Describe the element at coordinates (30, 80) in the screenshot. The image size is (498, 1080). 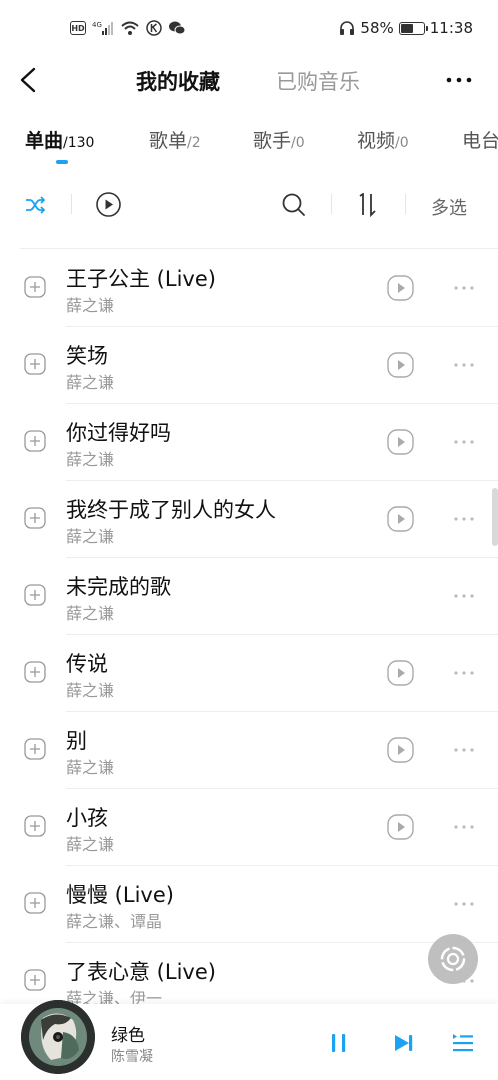
I see `back-arrow-icon` at that location.